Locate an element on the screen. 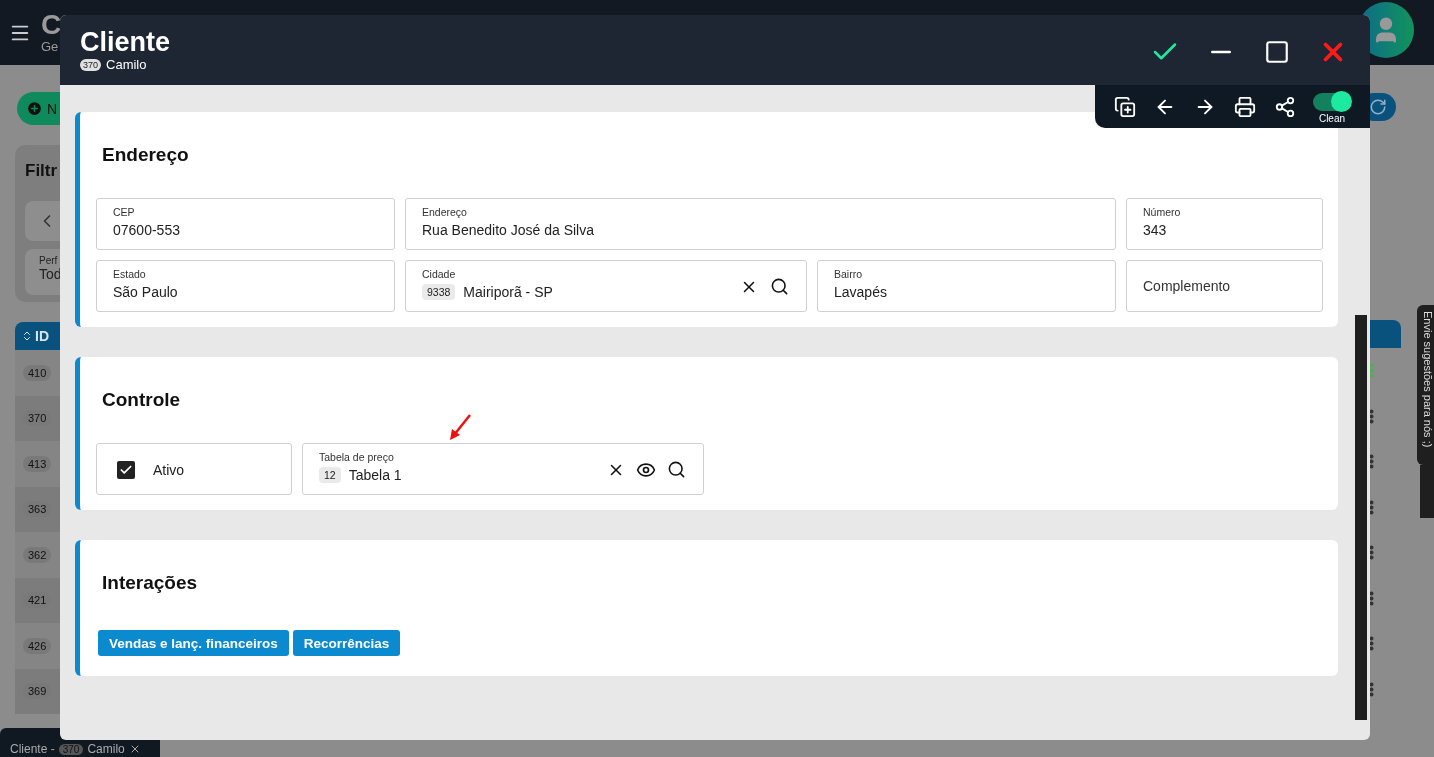 This screenshot has width=1434, height=757. plus-icon is located at coordinates (34, 108).